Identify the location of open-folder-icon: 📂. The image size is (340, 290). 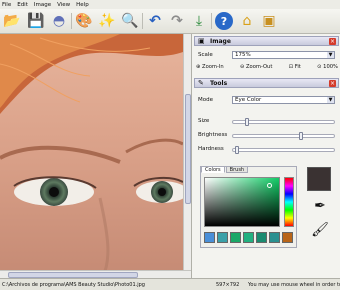
(12, 21).